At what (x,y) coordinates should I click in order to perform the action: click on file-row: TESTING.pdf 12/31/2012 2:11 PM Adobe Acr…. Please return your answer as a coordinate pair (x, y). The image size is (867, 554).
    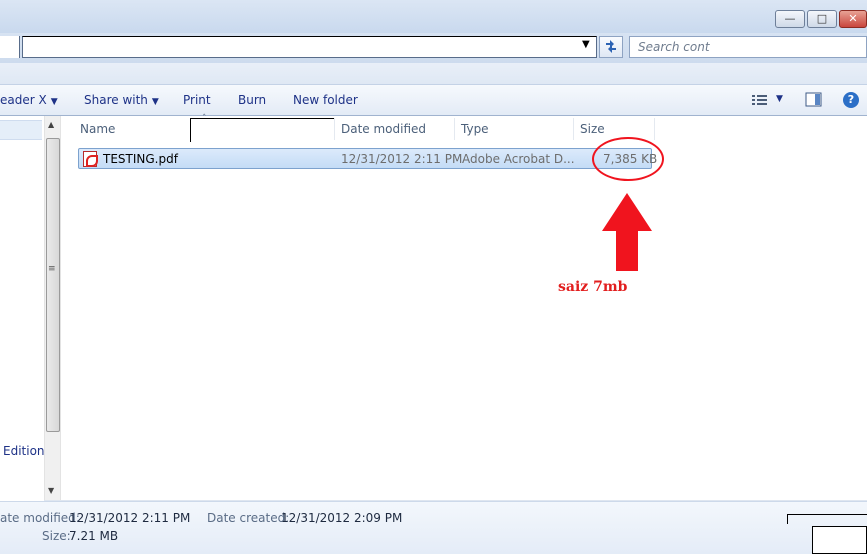
    Looking at the image, I should click on (367, 158).